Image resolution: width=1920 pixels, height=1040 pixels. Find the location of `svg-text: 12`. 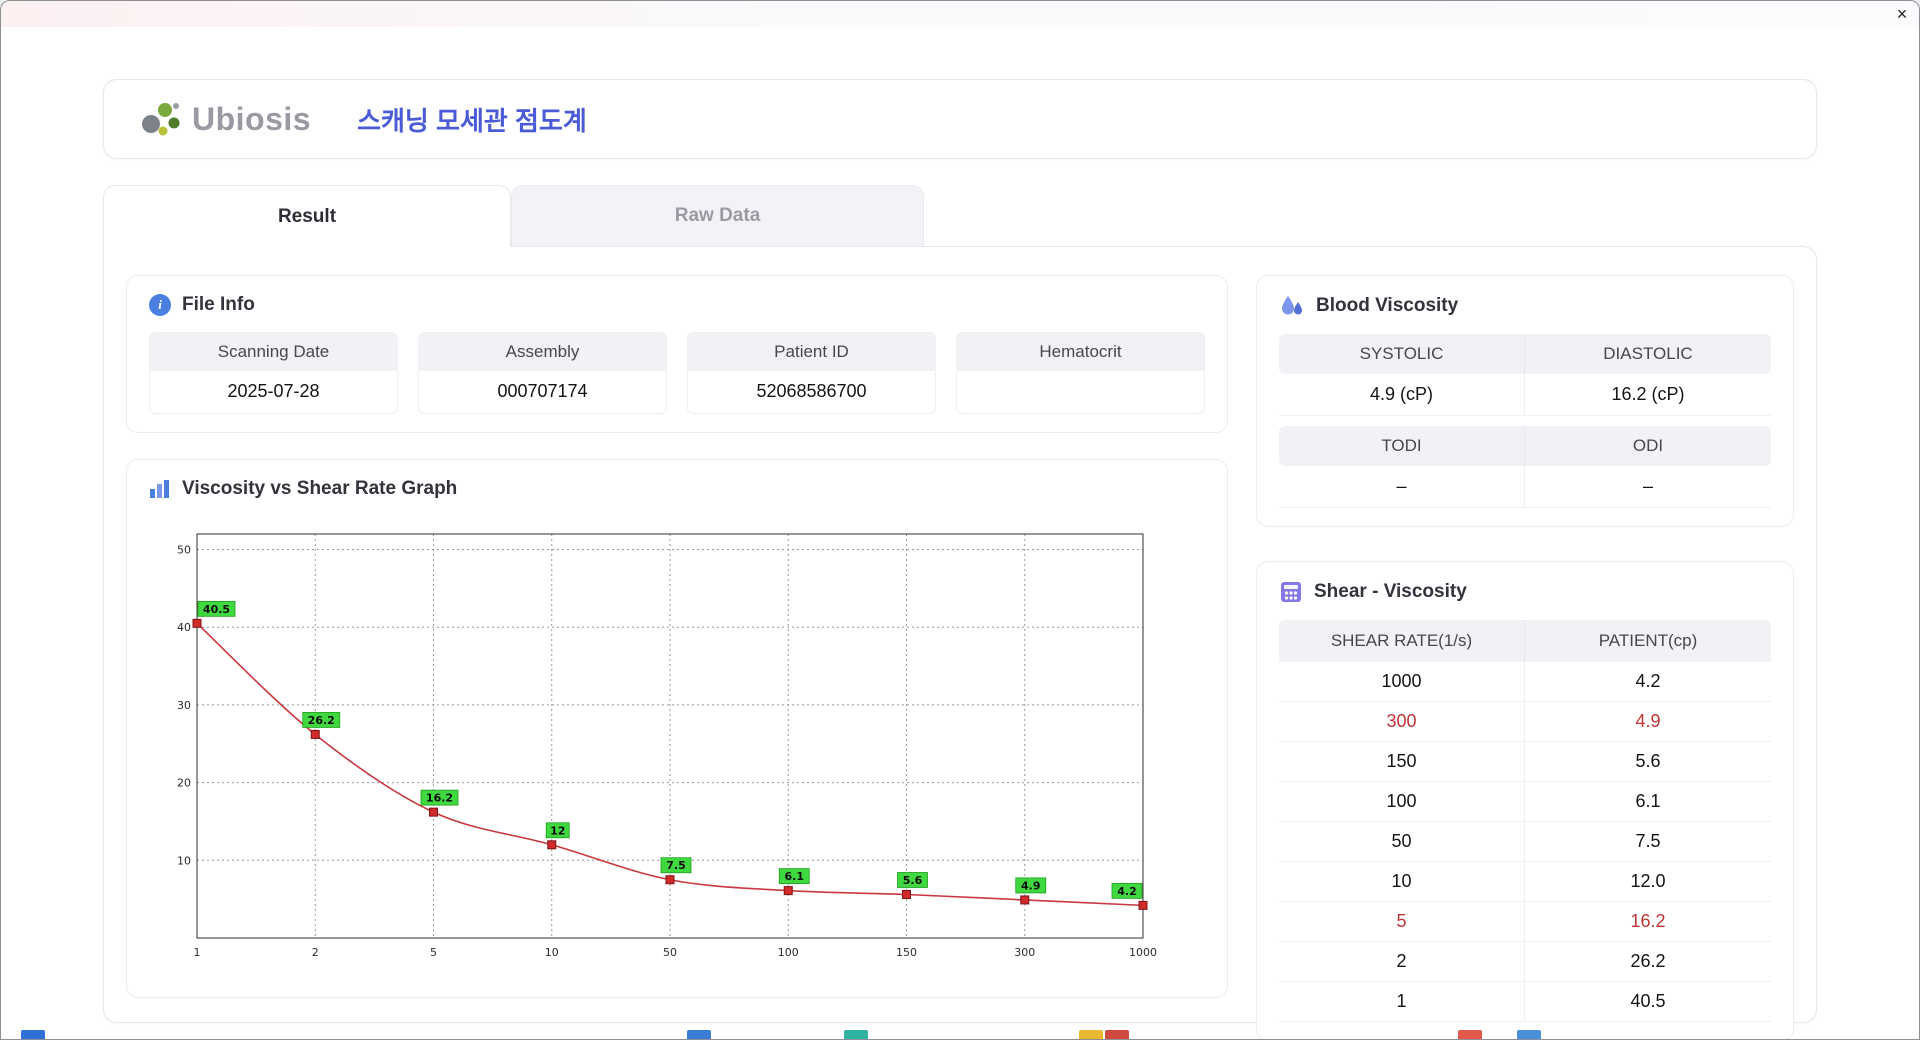

svg-text: 12 is located at coordinates (557, 830).